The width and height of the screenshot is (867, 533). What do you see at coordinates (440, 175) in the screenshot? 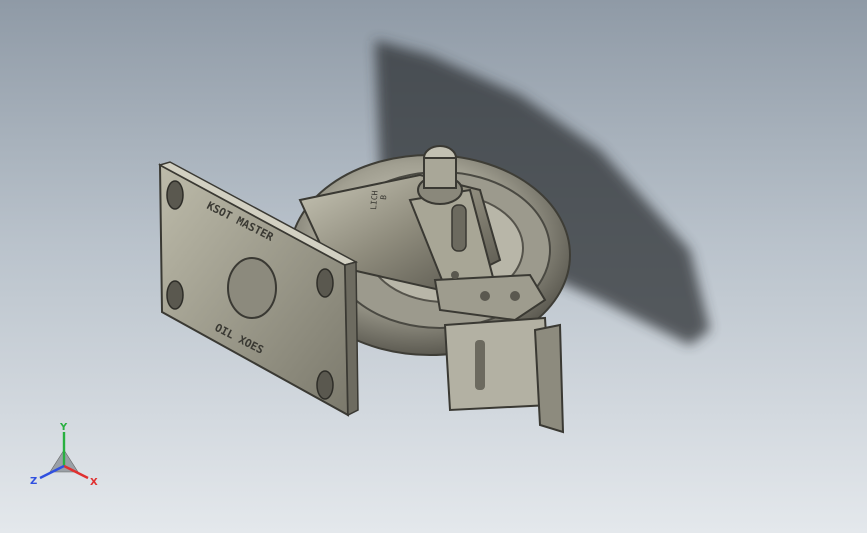
I see `axle-nut` at bounding box center [440, 175].